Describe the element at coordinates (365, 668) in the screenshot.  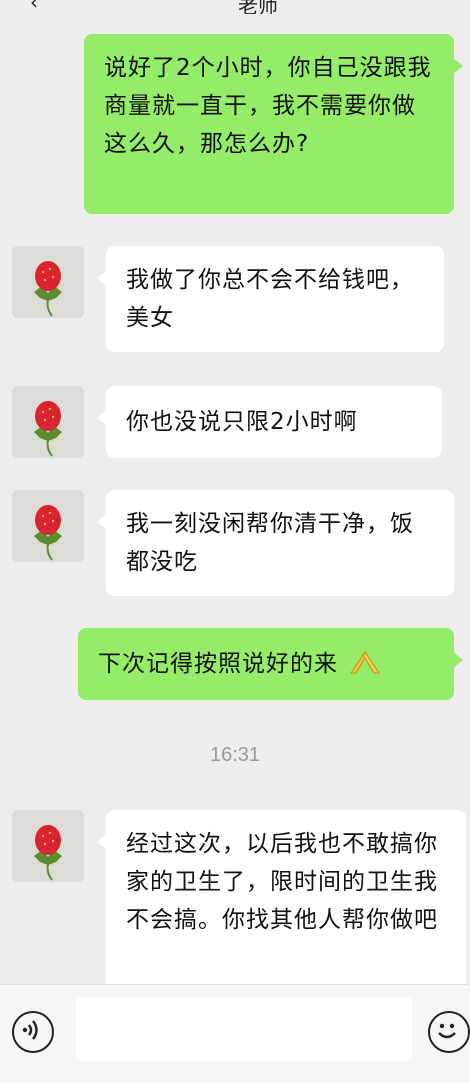
I see `praying-hands-icon` at that location.